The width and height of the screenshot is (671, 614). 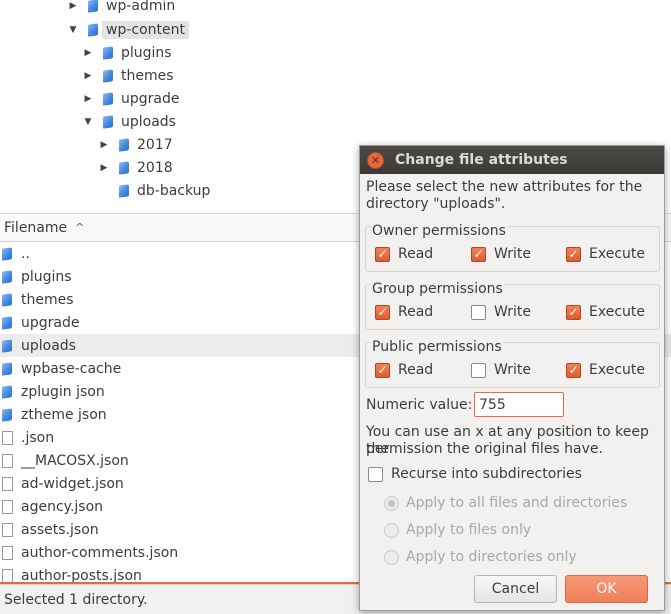 What do you see at coordinates (50, 322) in the screenshot?
I see `file-name: upgrade` at bounding box center [50, 322].